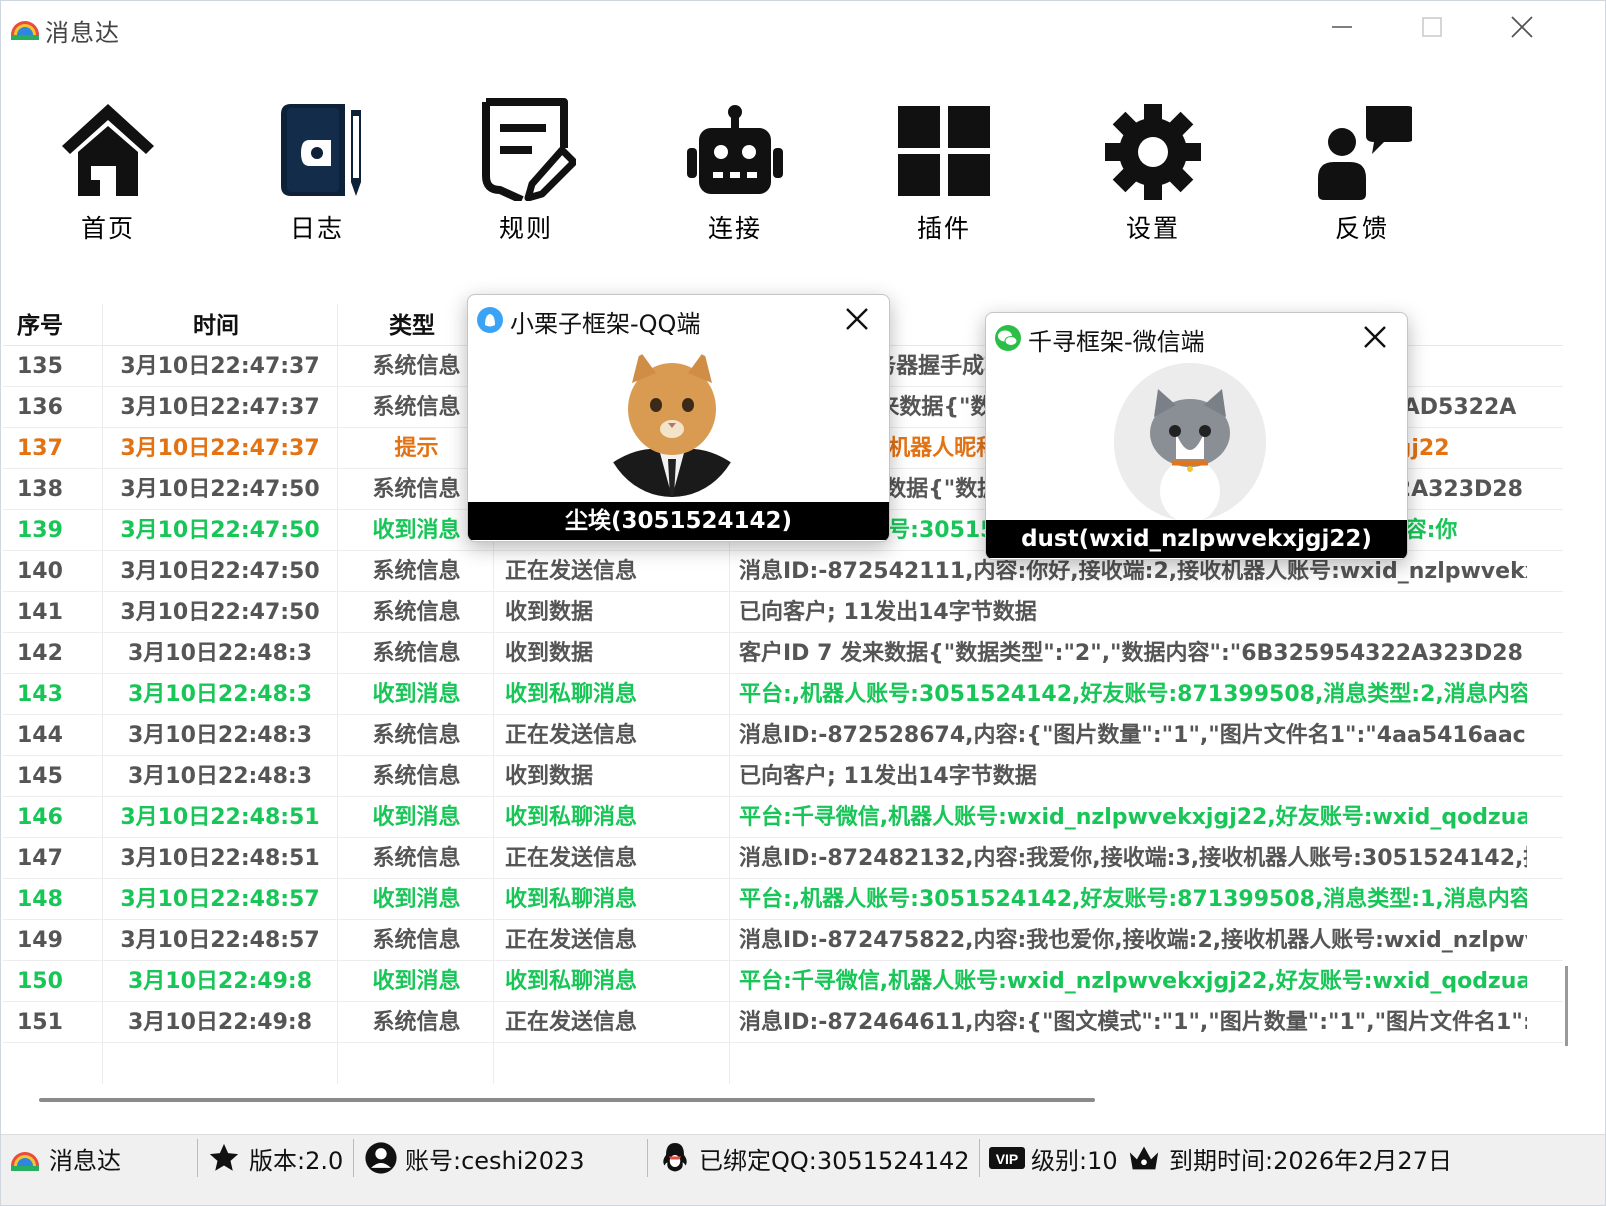 The image size is (1606, 1206). What do you see at coordinates (888, 776) in the screenshot?
I see `cell-detail: 已向客户; 11发出14字节数据` at bounding box center [888, 776].